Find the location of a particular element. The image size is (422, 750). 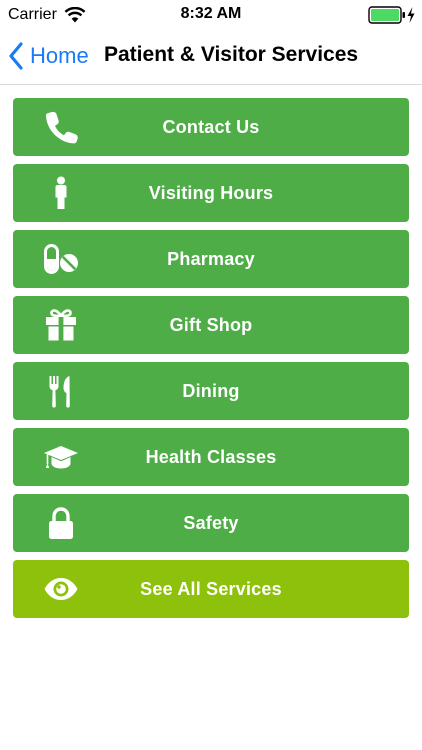

back-button-label: Home is located at coordinates (59, 55).